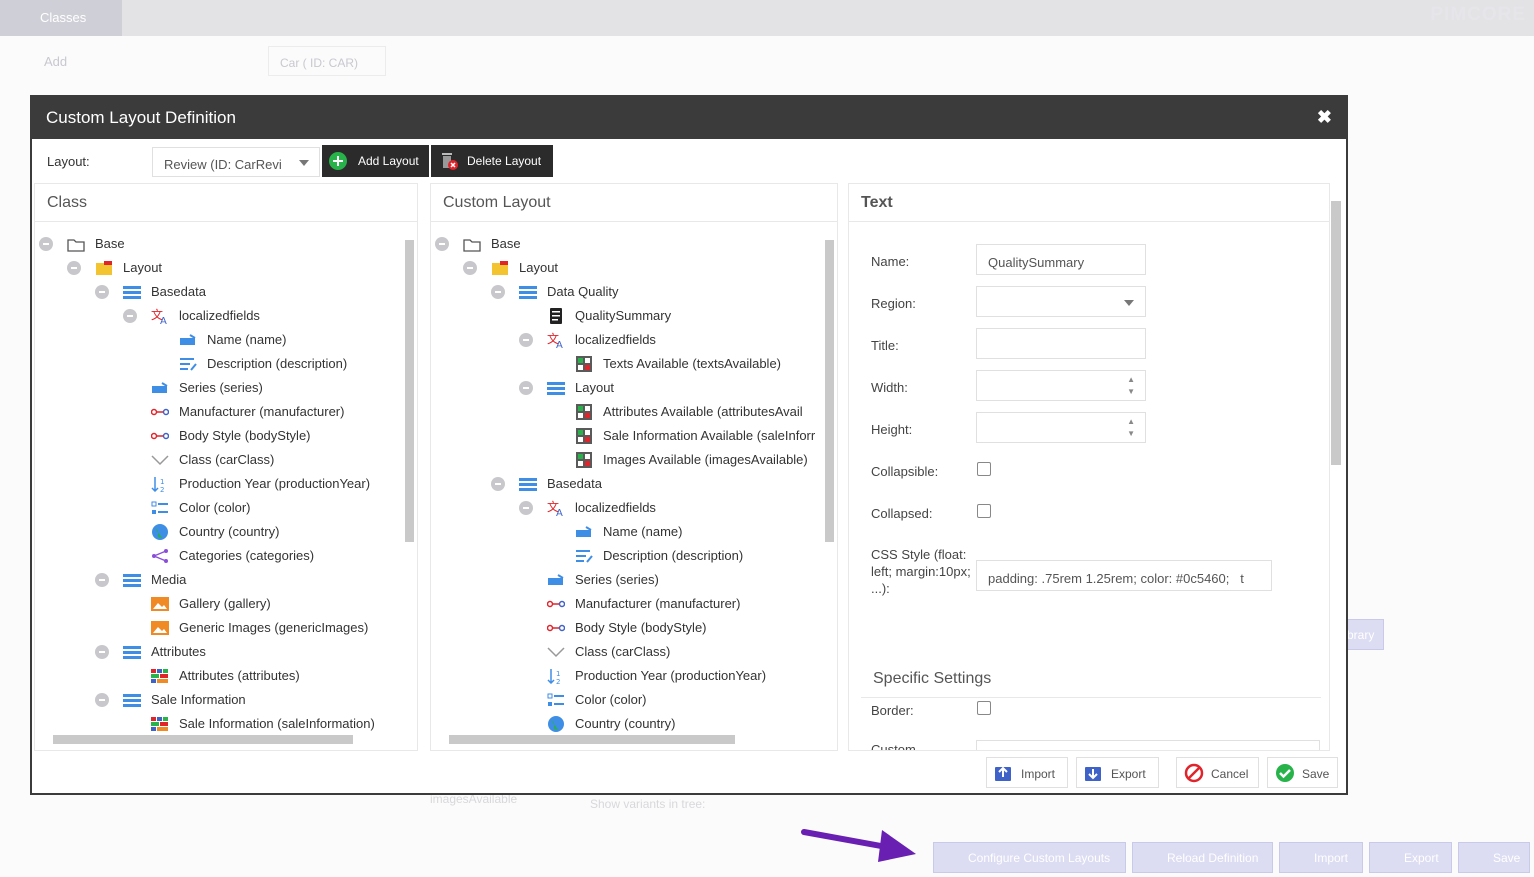 The image size is (1534, 877). Describe the element at coordinates (226, 556) in the screenshot. I see `tree-node: Categories (categories)` at that location.